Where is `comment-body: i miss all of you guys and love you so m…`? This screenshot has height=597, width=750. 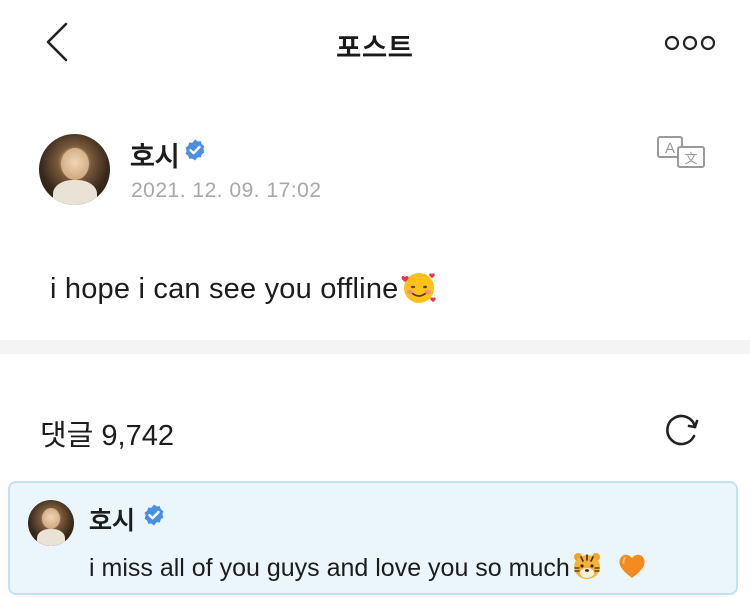
comment-body: i miss all of you guys and love you so m… is located at coordinates (368, 566).